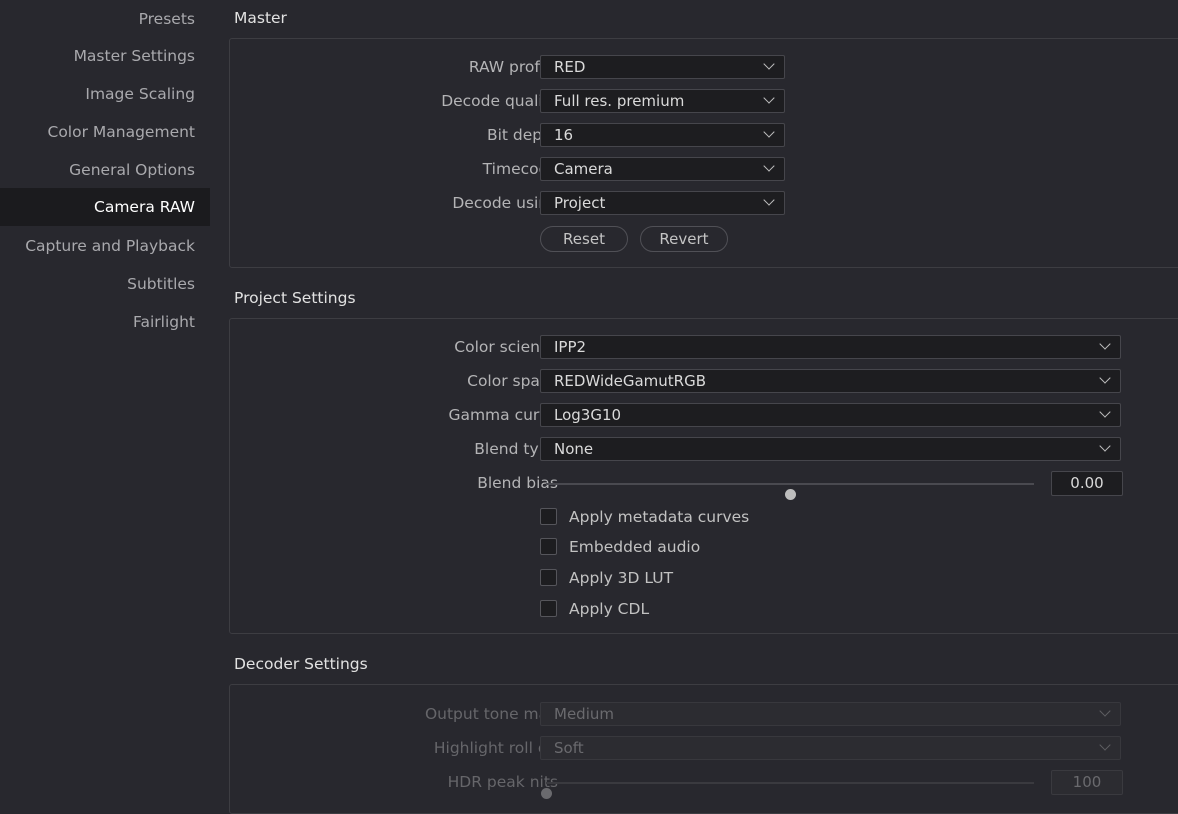  I want to click on master-buttons-row: Reset Revert, so click(704, 239).